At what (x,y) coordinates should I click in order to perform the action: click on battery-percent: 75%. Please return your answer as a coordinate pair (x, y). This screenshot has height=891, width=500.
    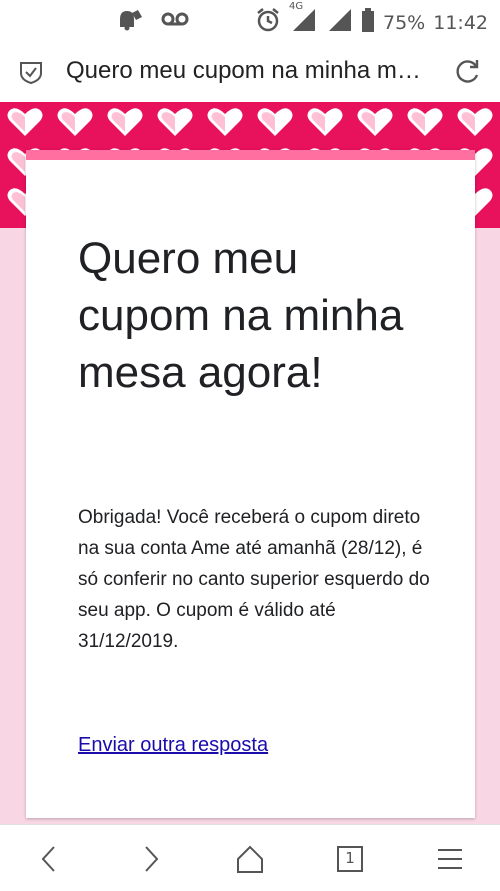
    Looking at the image, I should click on (404, 23).